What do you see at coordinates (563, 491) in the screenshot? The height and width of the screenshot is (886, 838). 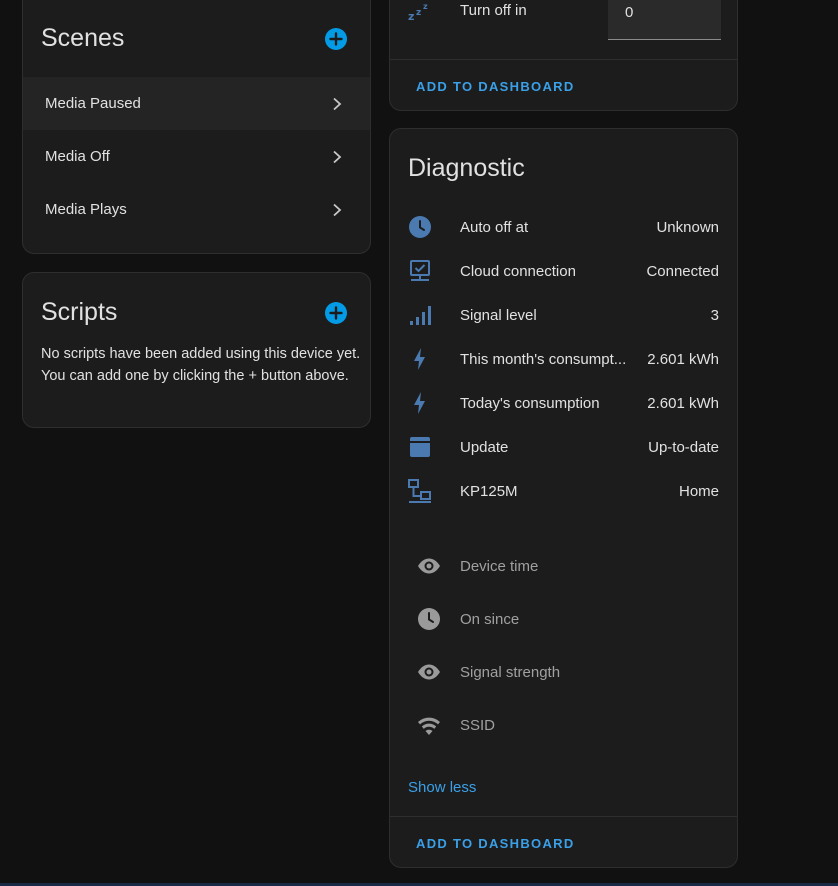 I see `entity-row-kp125m: KP125M Home` at bounding box center [563, 491].